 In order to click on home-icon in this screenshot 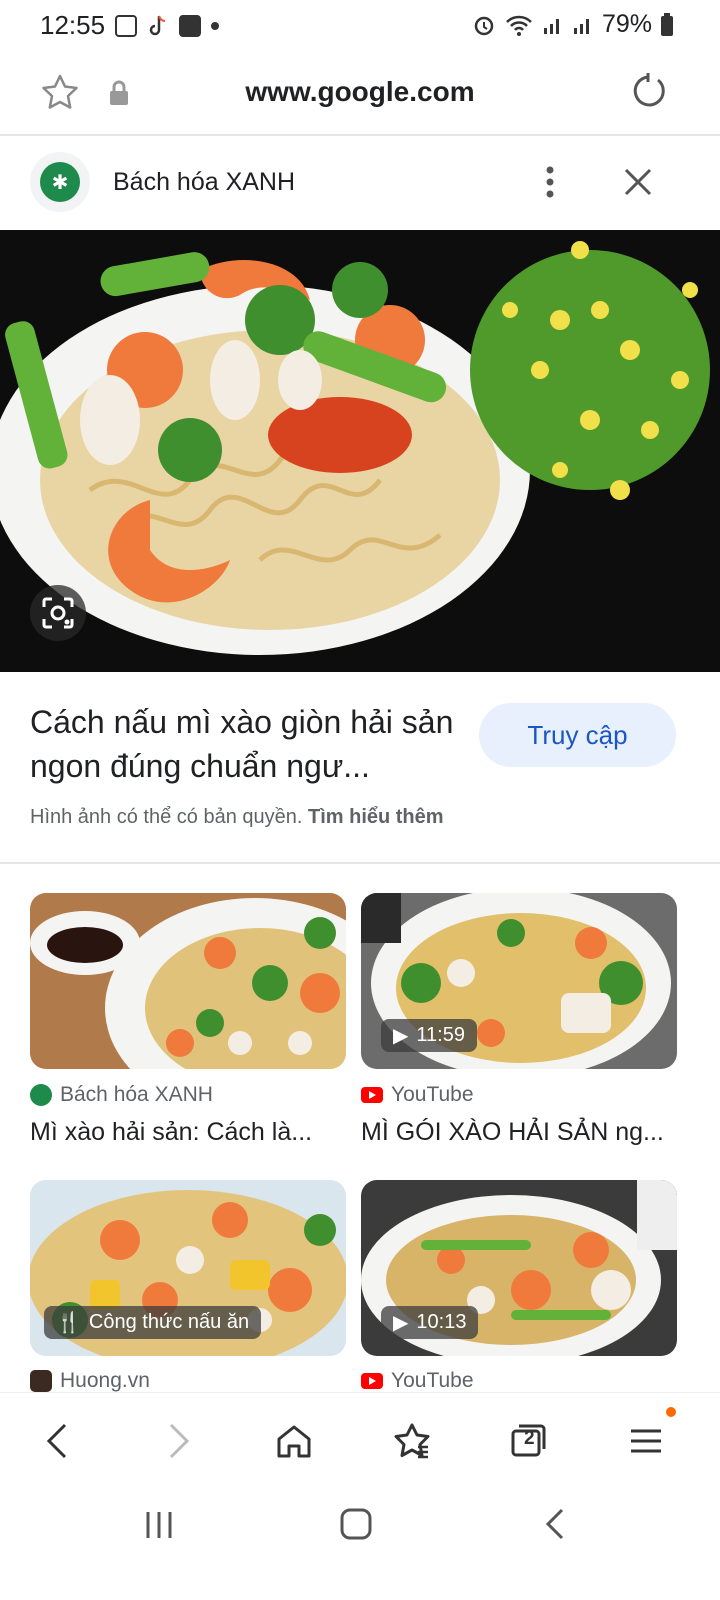, I will do `click(294, 1441)`.